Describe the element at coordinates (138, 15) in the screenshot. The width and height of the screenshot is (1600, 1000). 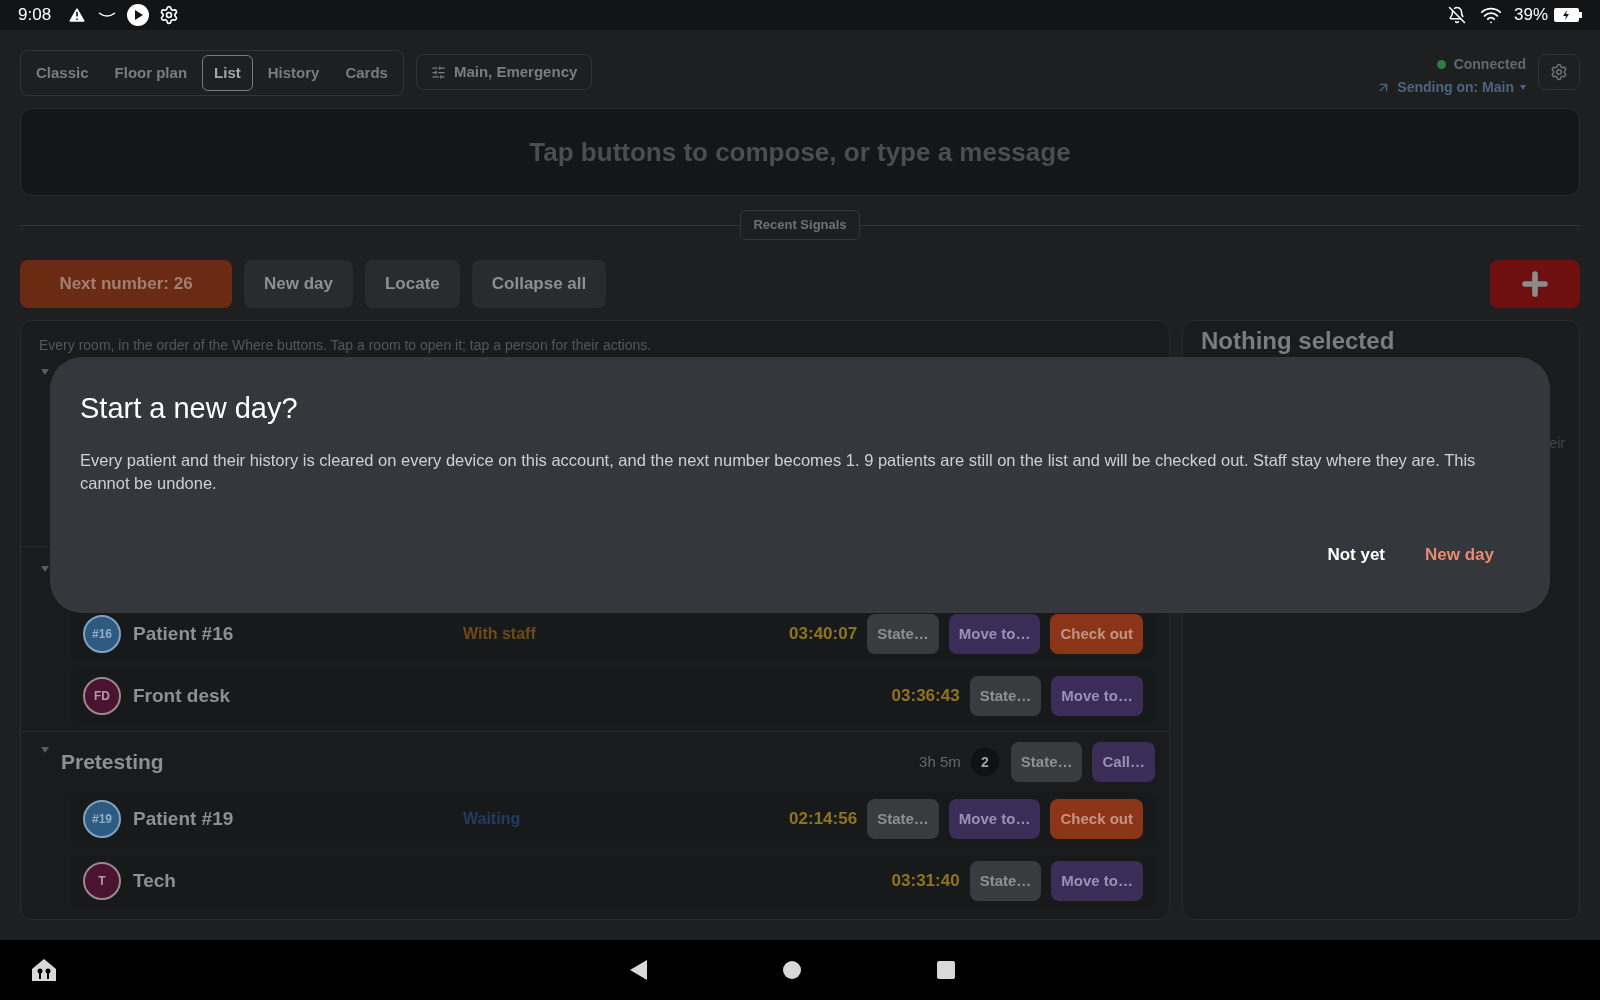
I see `play-icon` at that location.